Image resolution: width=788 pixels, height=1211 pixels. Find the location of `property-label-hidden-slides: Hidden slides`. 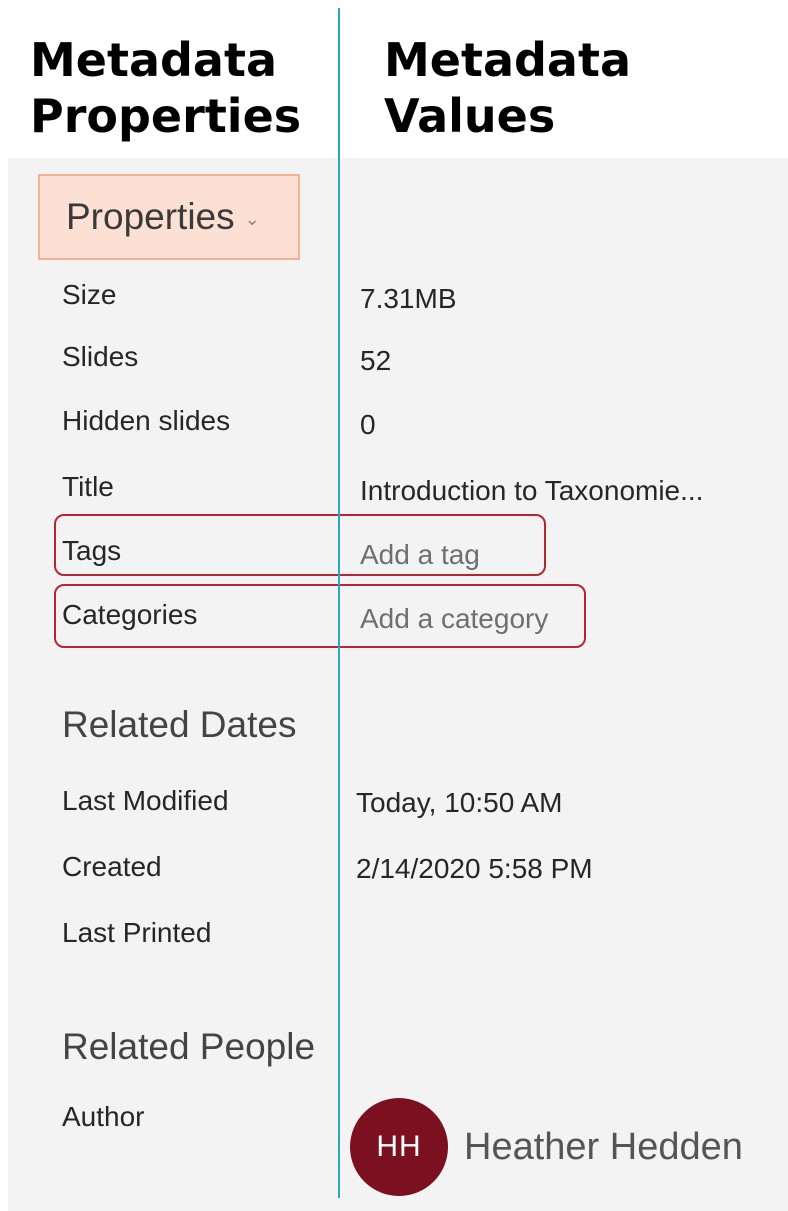

property-label-hidden-slides: Hidden slides is located at coordinates (146, 420).